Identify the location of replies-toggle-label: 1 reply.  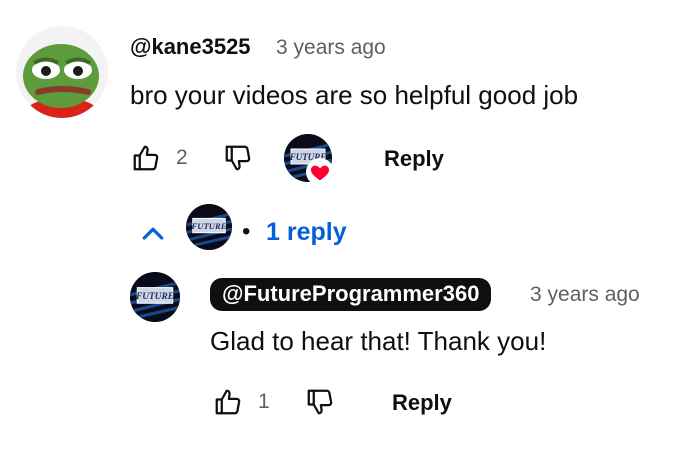
(306, 232).